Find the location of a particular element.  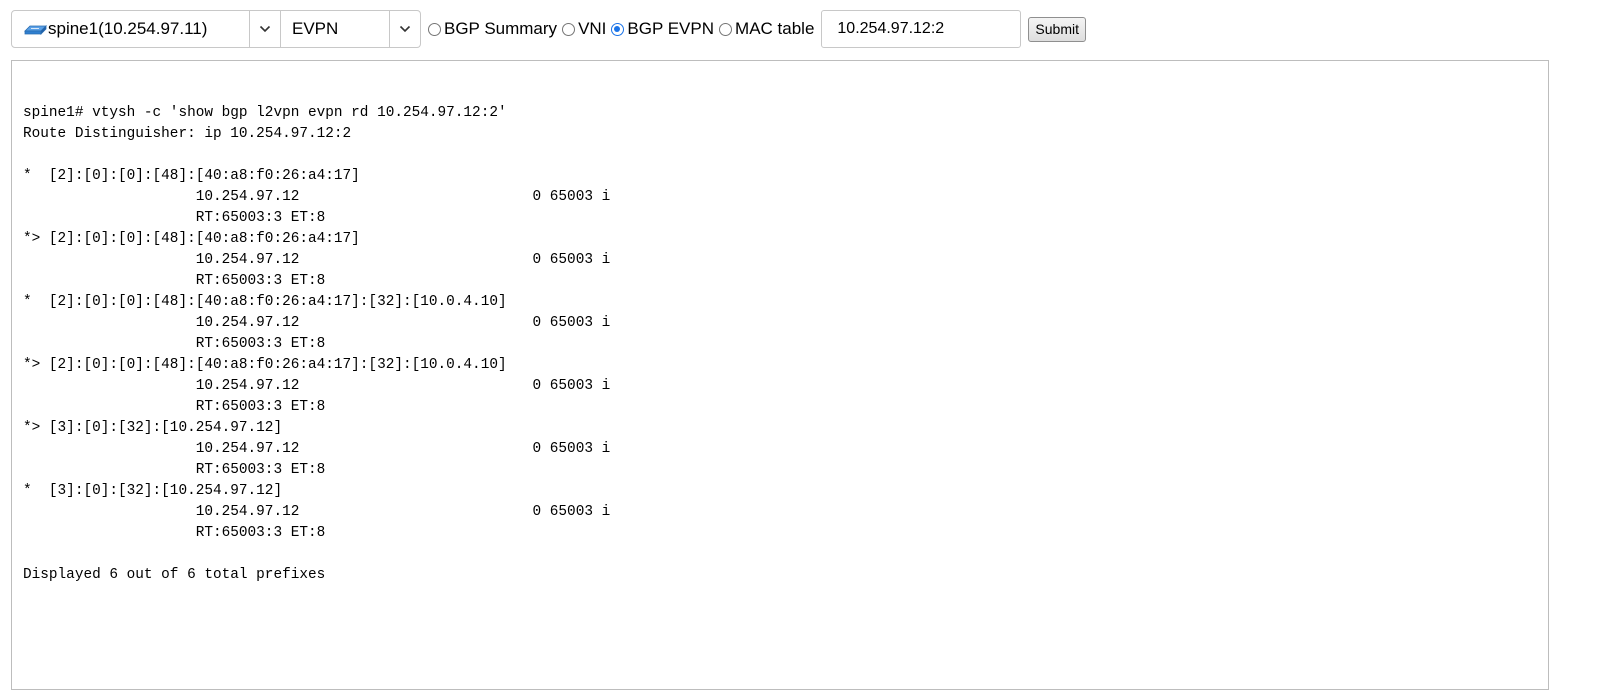

radio-button-selected is located at coordinates (618, 29).